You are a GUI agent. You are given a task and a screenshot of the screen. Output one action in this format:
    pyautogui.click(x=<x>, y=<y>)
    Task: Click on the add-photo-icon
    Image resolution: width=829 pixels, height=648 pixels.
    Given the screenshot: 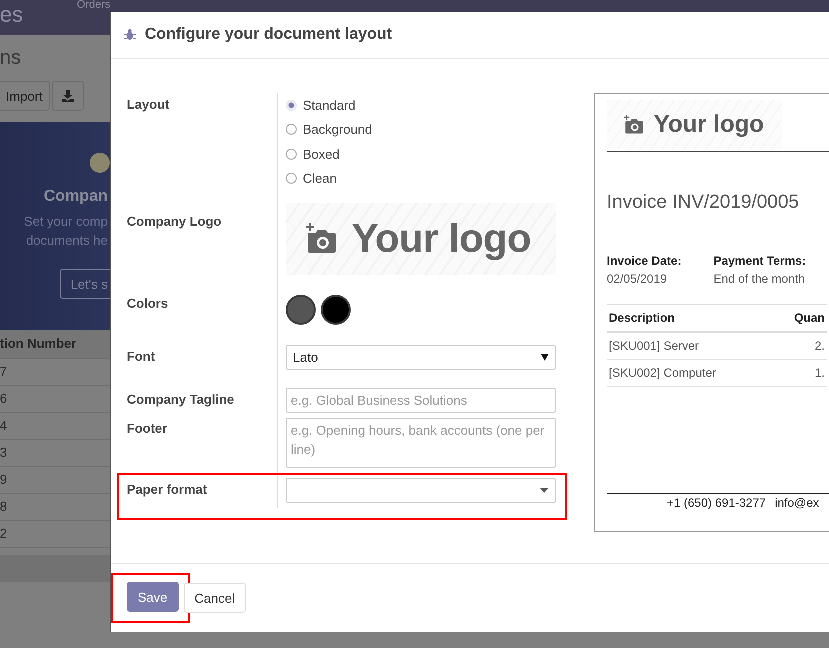 What is the action you would take?
    pyautogui.click(x=635, y=125)
    